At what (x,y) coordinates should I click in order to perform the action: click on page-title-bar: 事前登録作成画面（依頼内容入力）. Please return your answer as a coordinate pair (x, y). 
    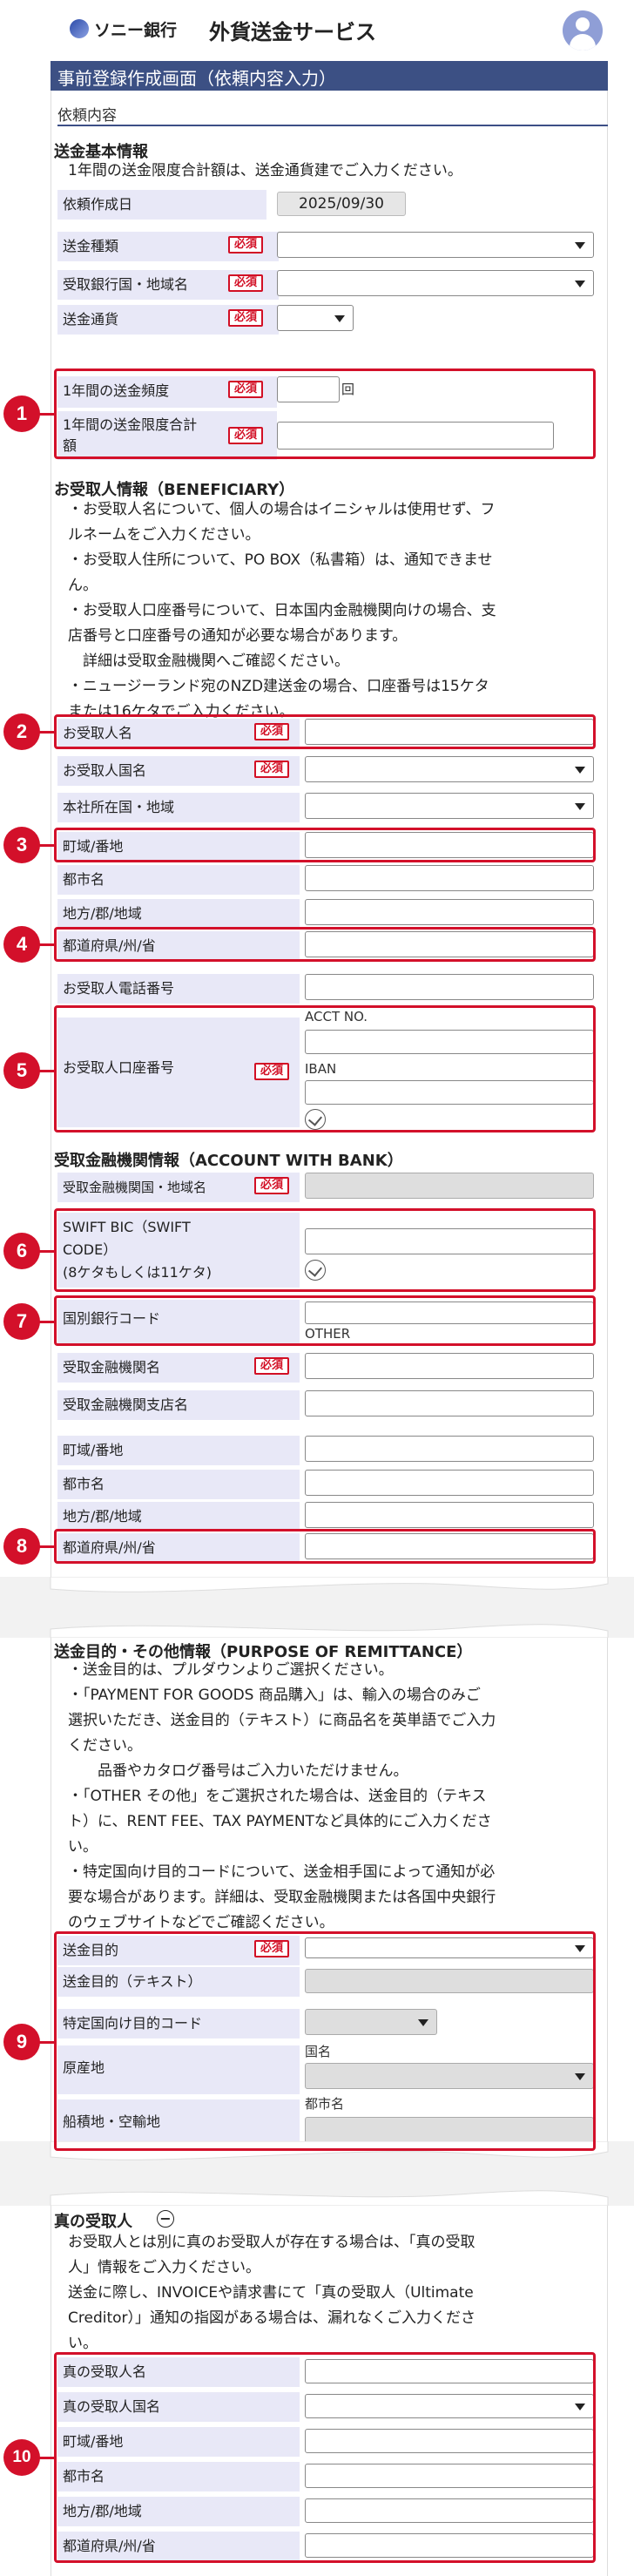
    Looking at the image, I should click on (329, 76).